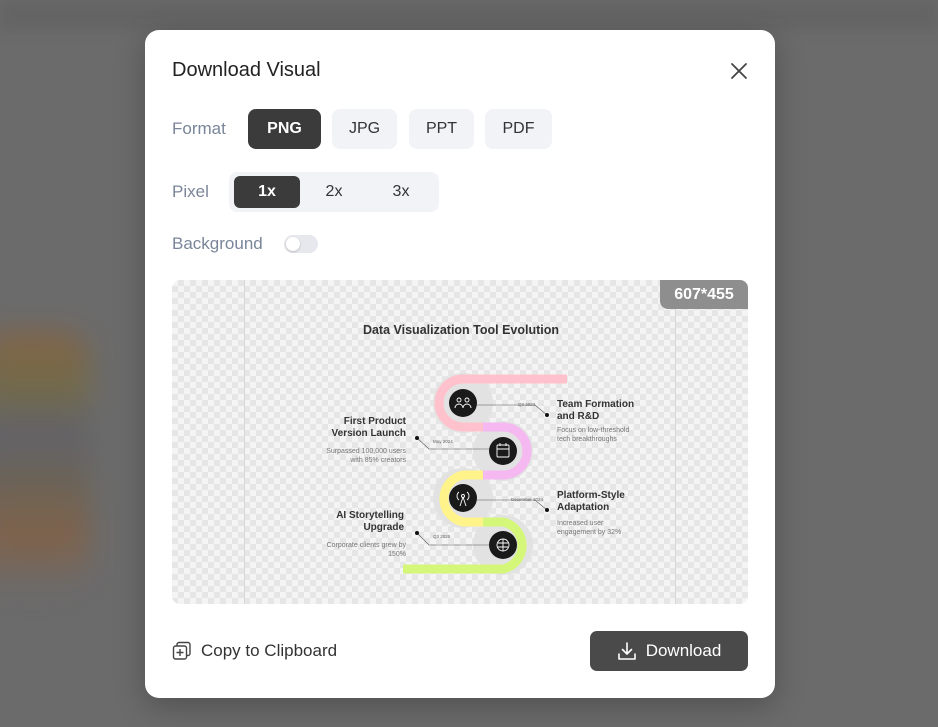 This screenshot has height=727, width=938. I want to click on milestone-4-title: AI Storytelling Upgrade, so click(354, 522).